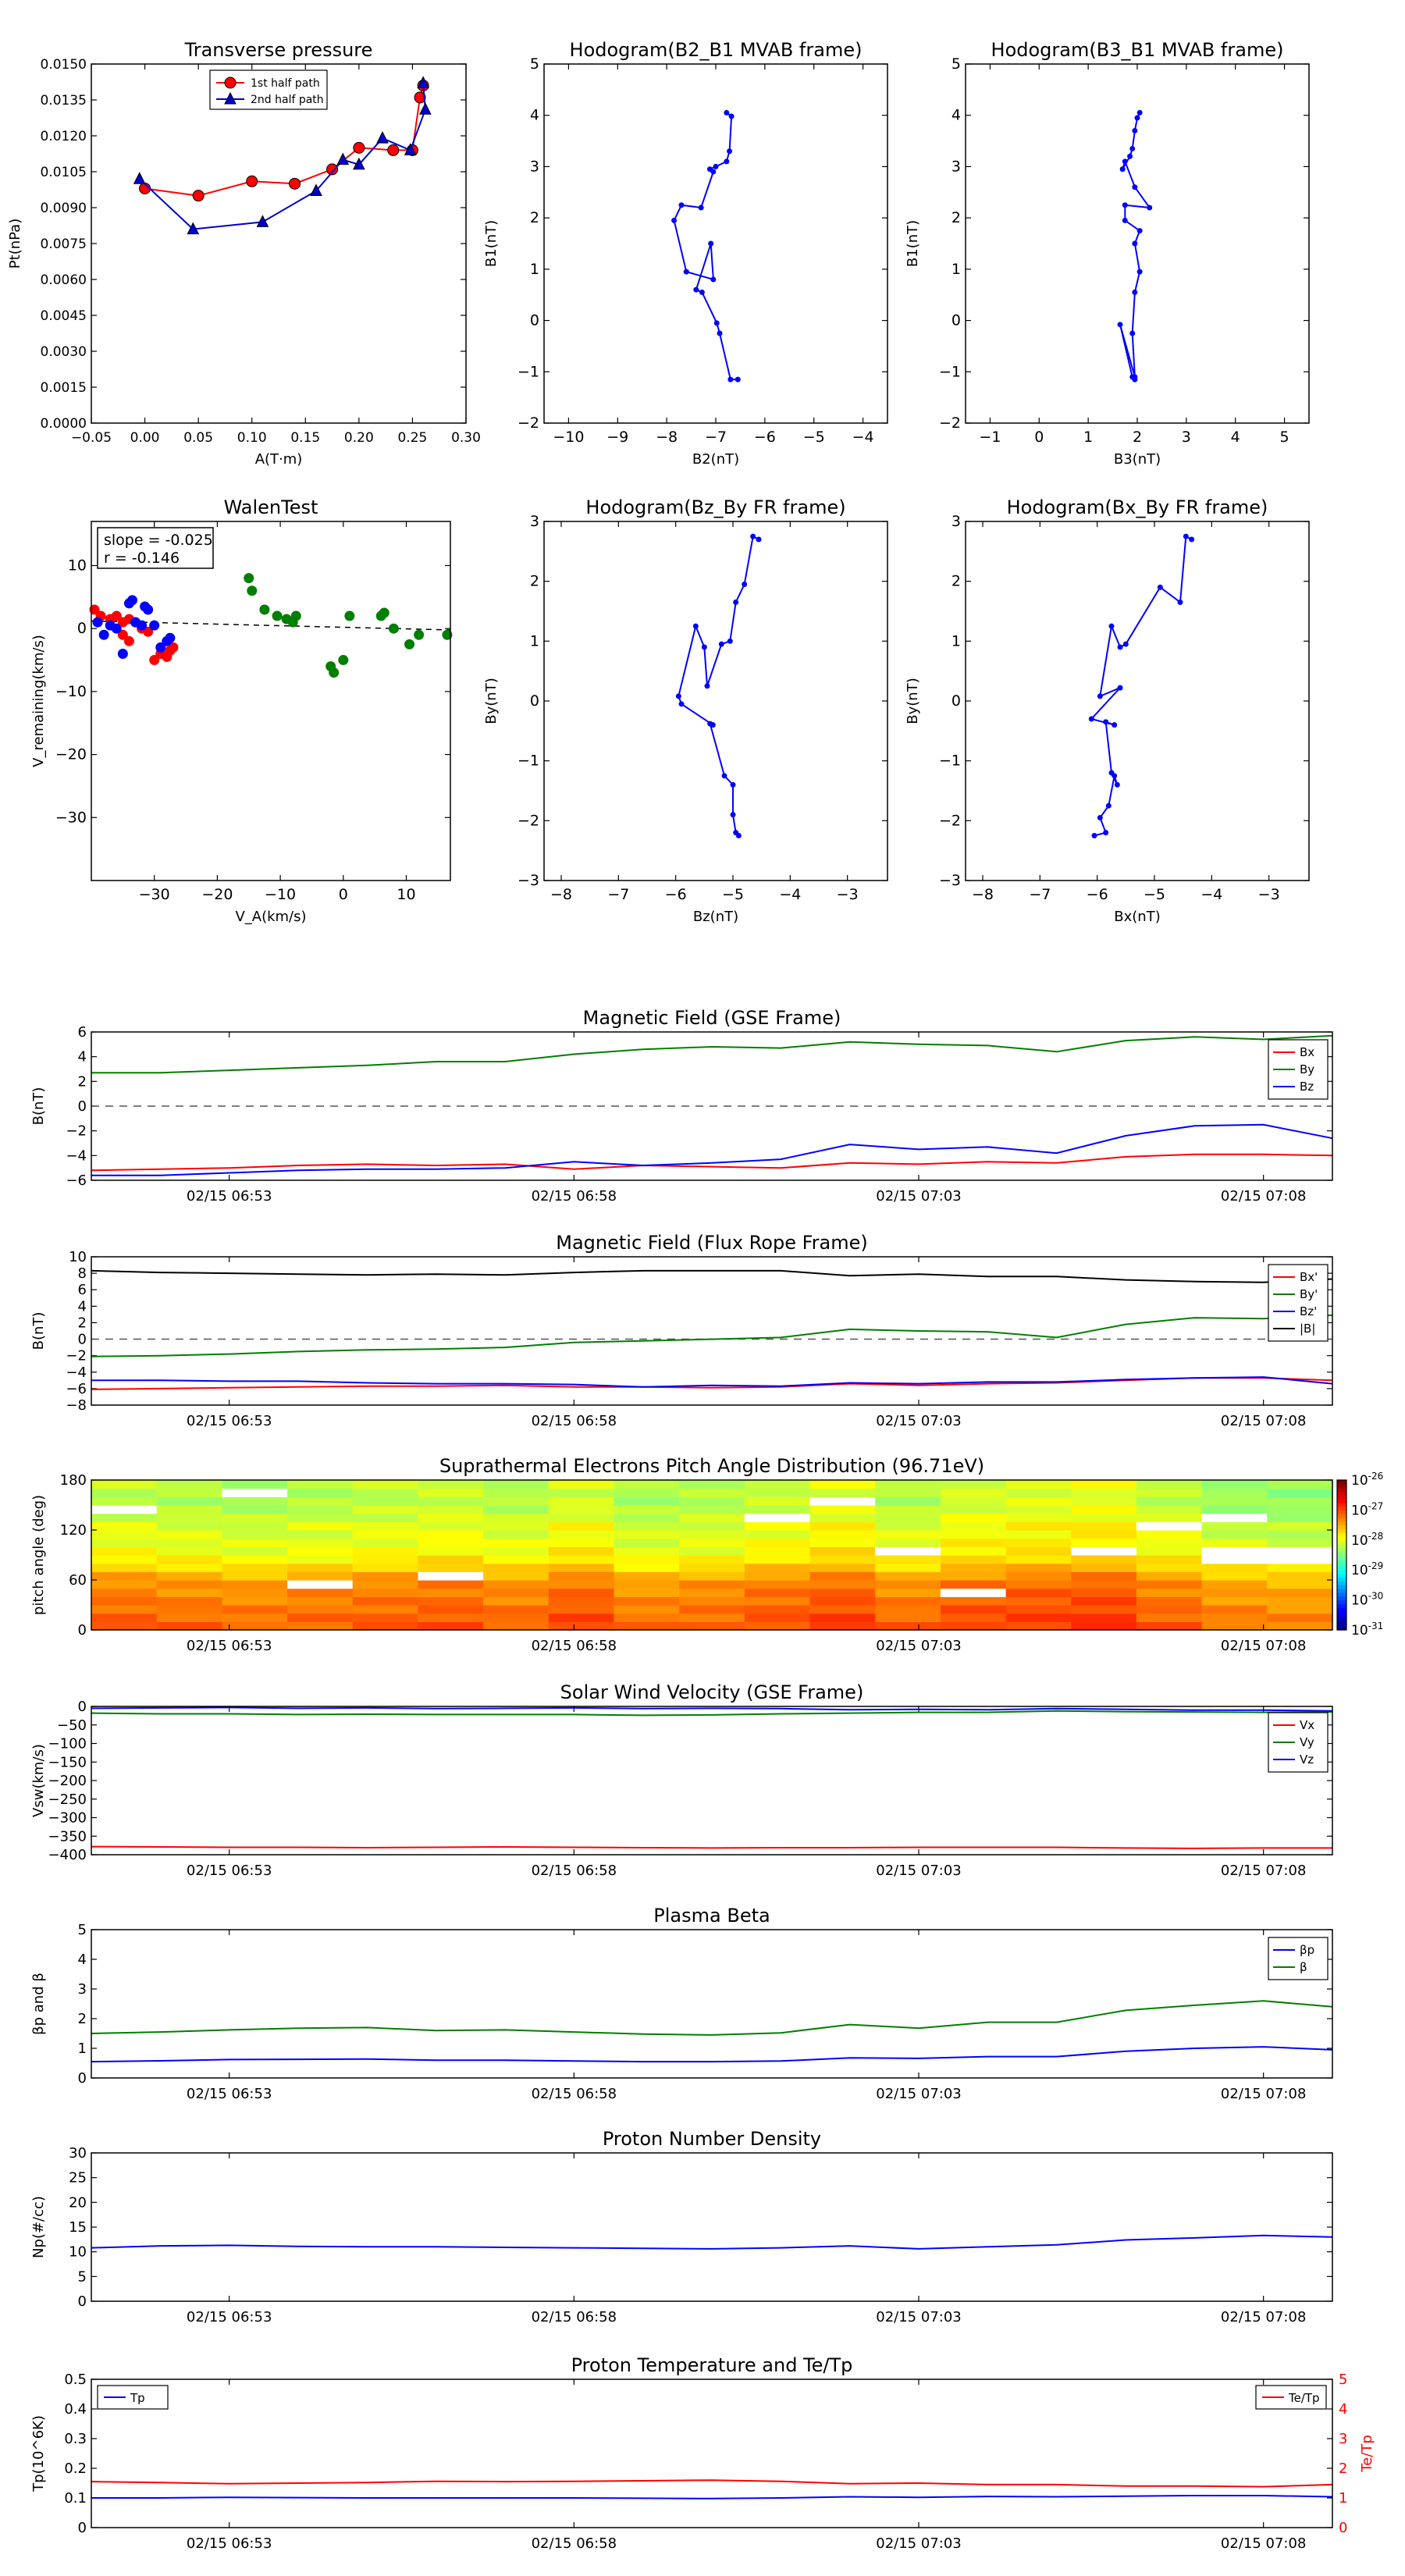 The width and height of the screenshot is (1405, 2576). What do you see at coordinates (1088, 437) in the screenshot?
I see `x-tick-label: 1` at bounding box center [1088, 437].